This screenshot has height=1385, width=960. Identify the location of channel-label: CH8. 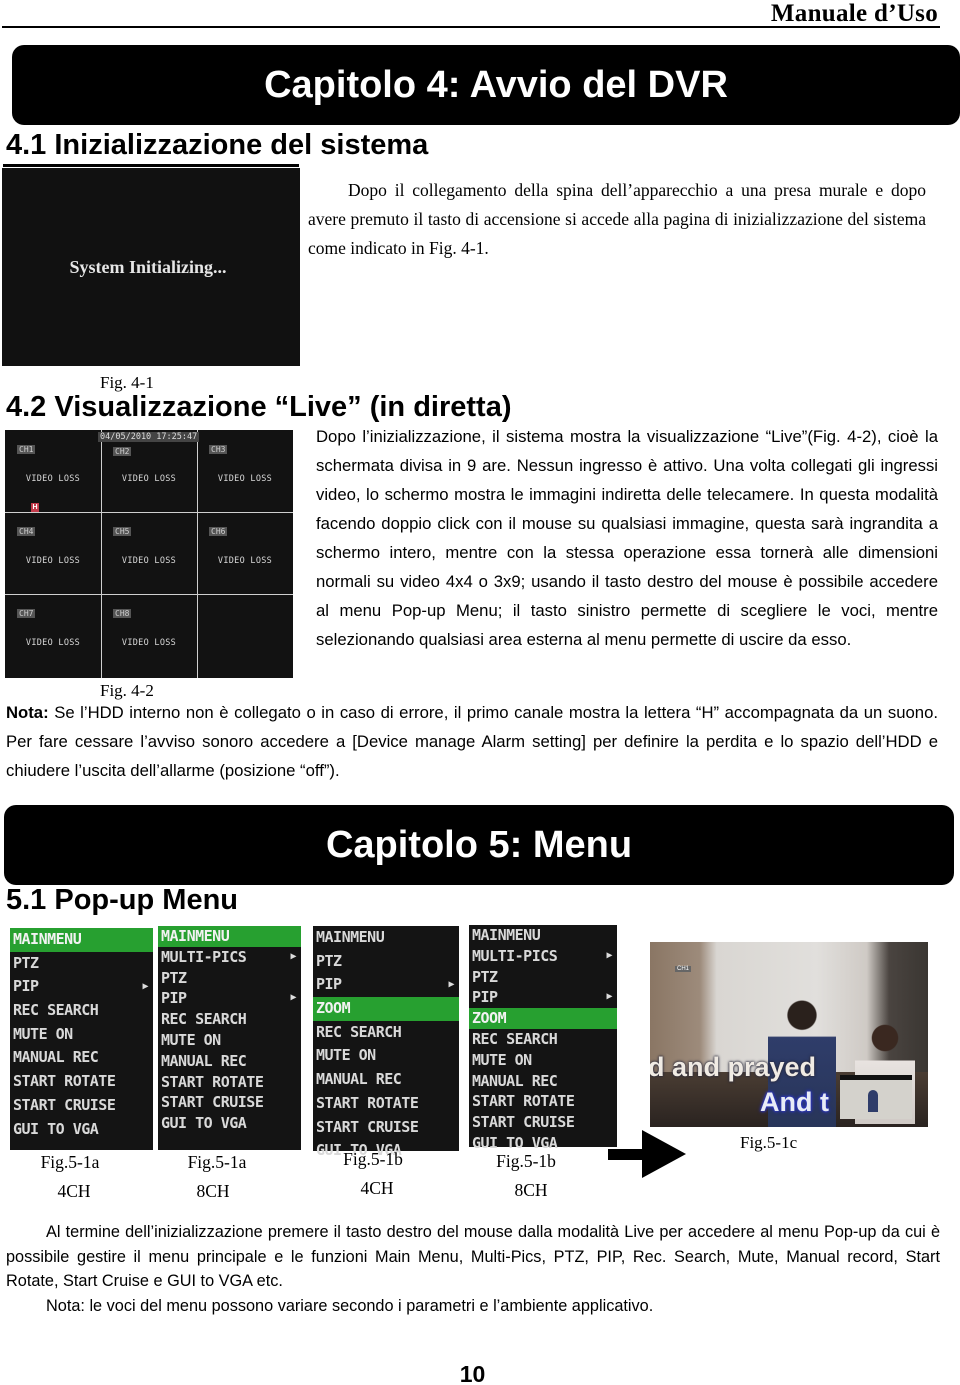
(122, 613).